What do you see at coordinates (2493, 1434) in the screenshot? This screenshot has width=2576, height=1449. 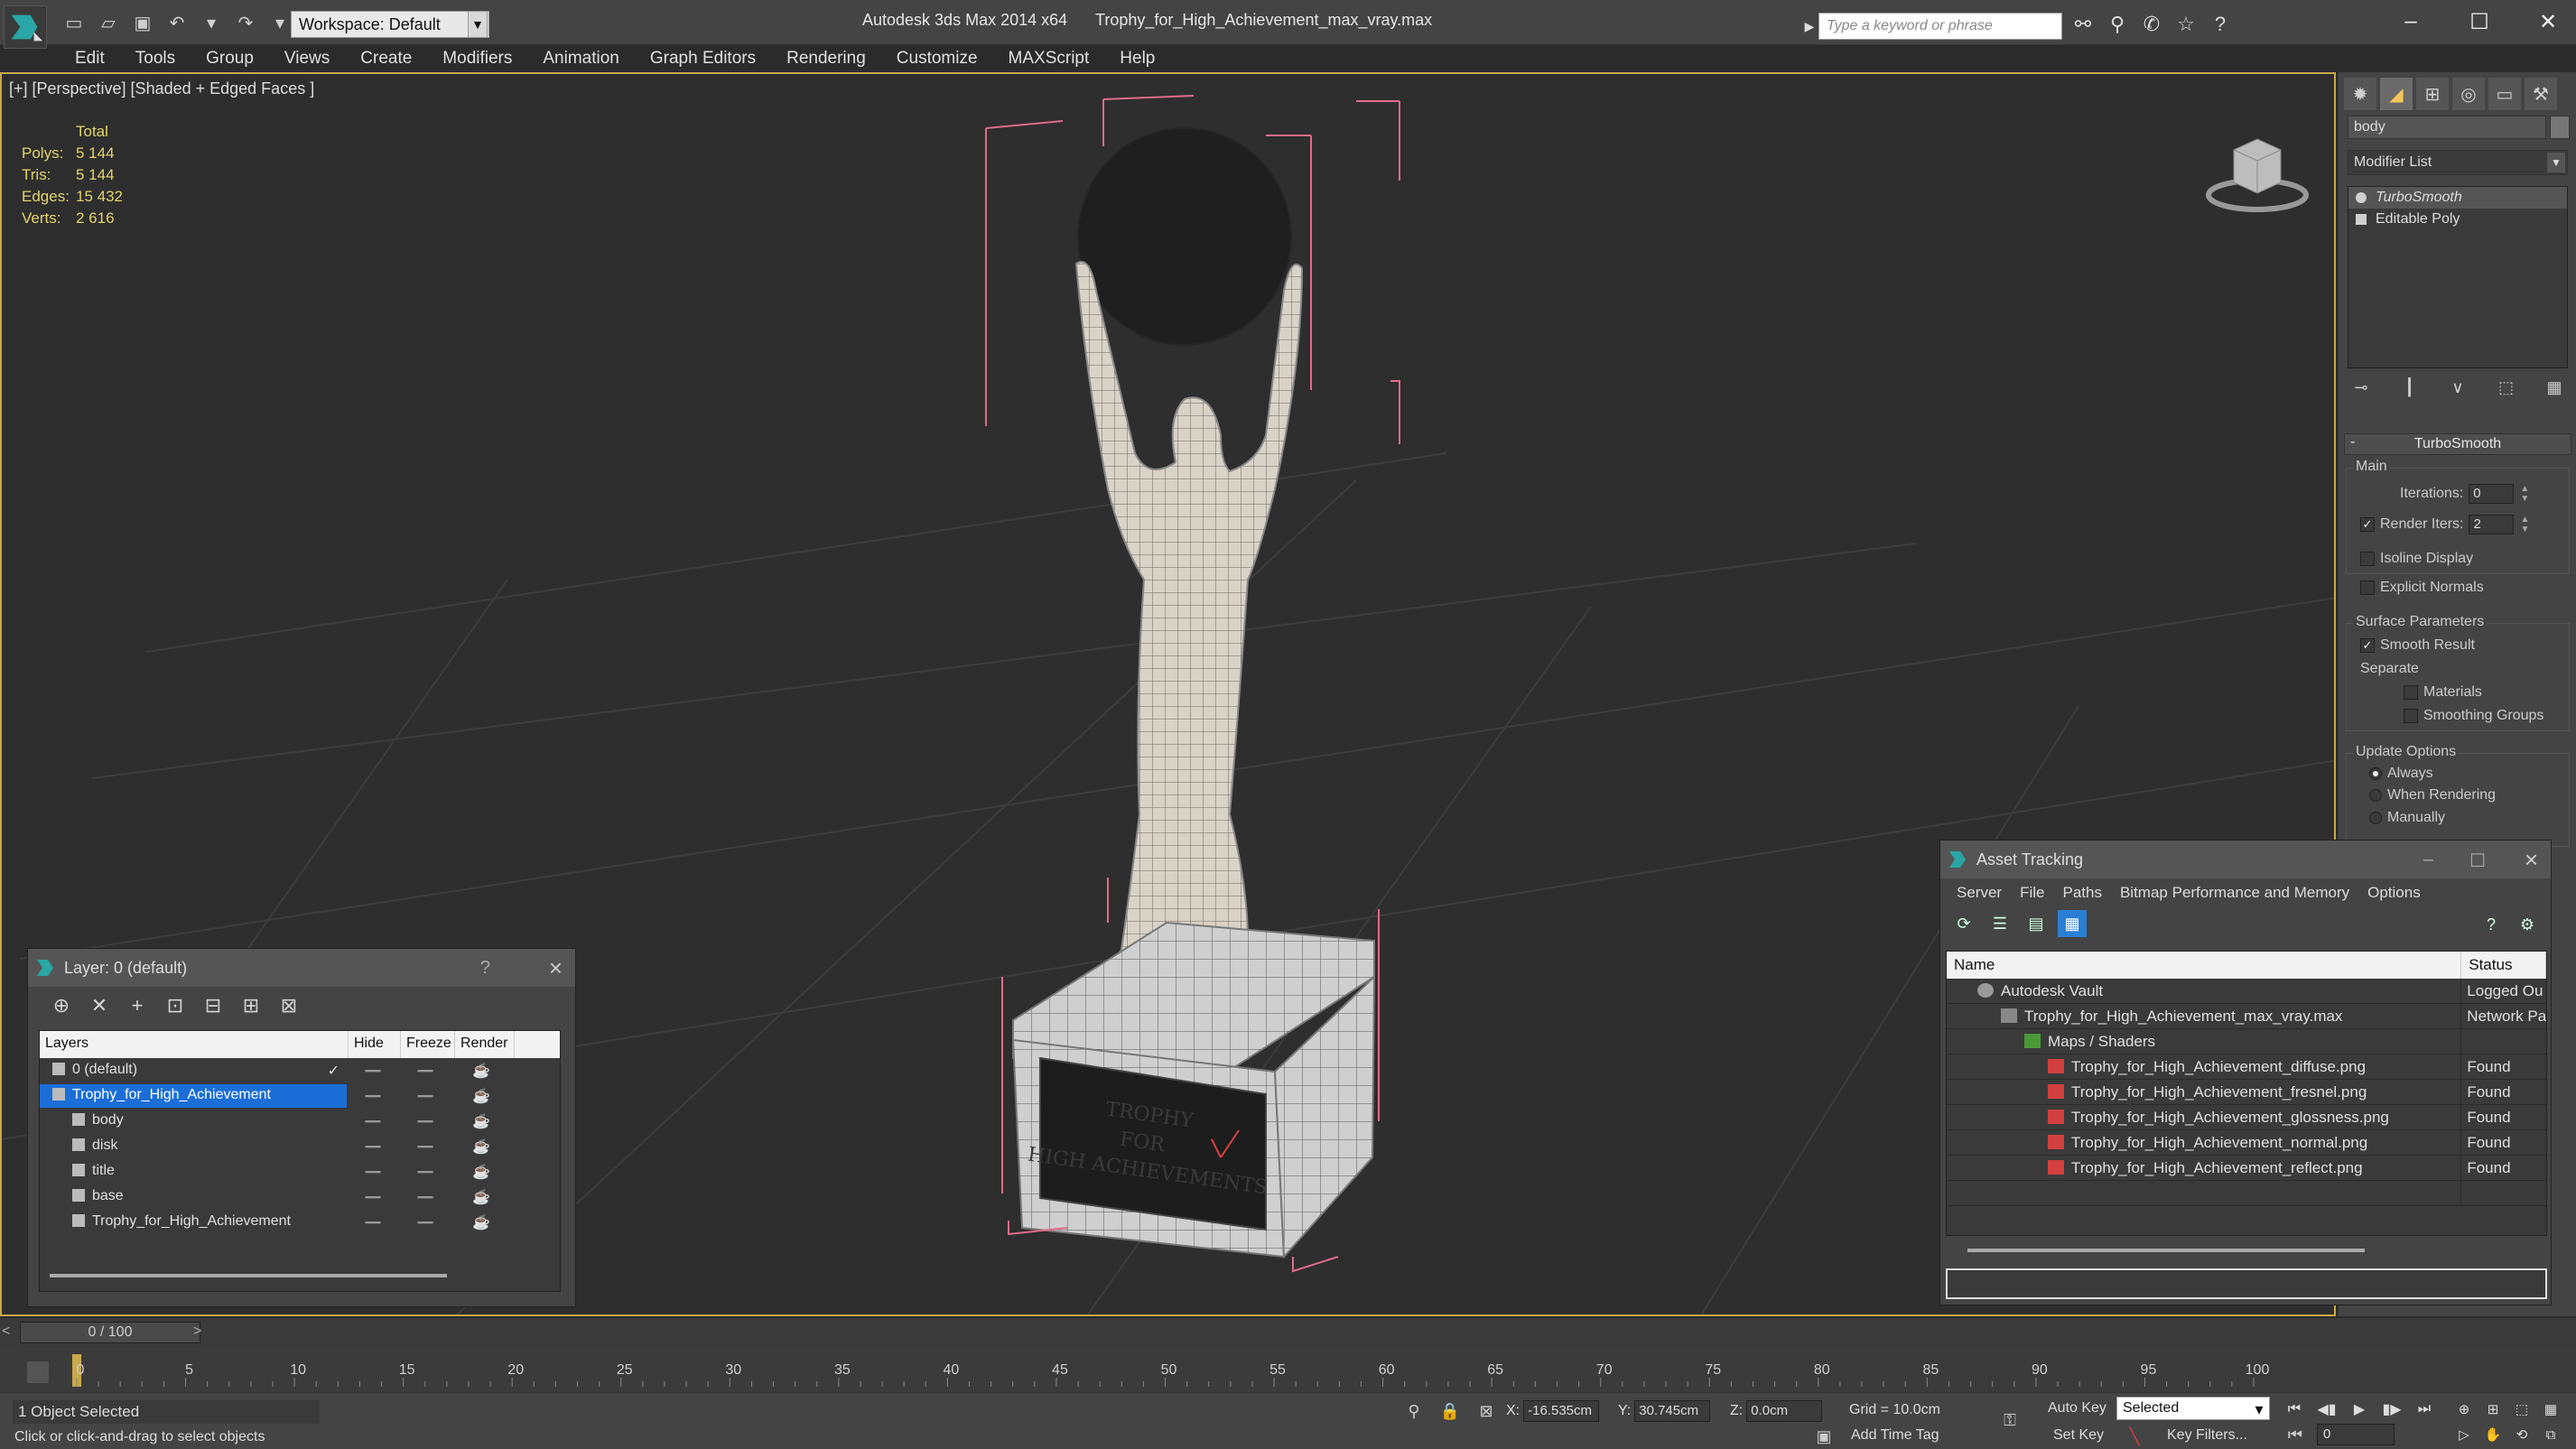 I see `pan-icon: ✋` at bounding box center [2493, 1434].